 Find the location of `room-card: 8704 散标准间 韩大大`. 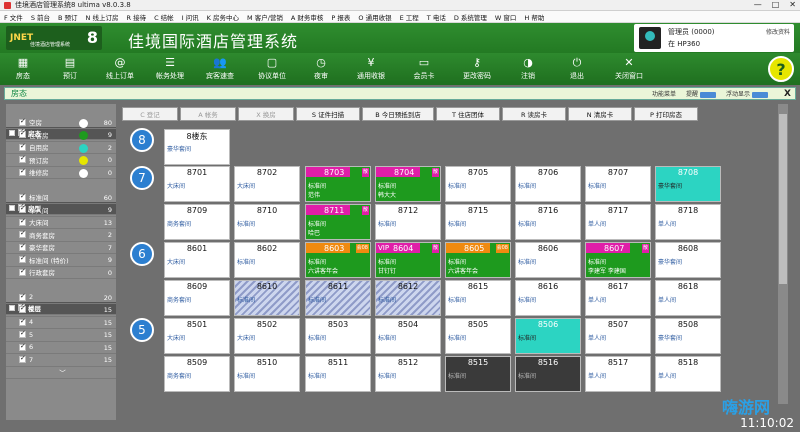

room-card: 8704 散标准间 韩大大 is located at coordinates (408, 184).